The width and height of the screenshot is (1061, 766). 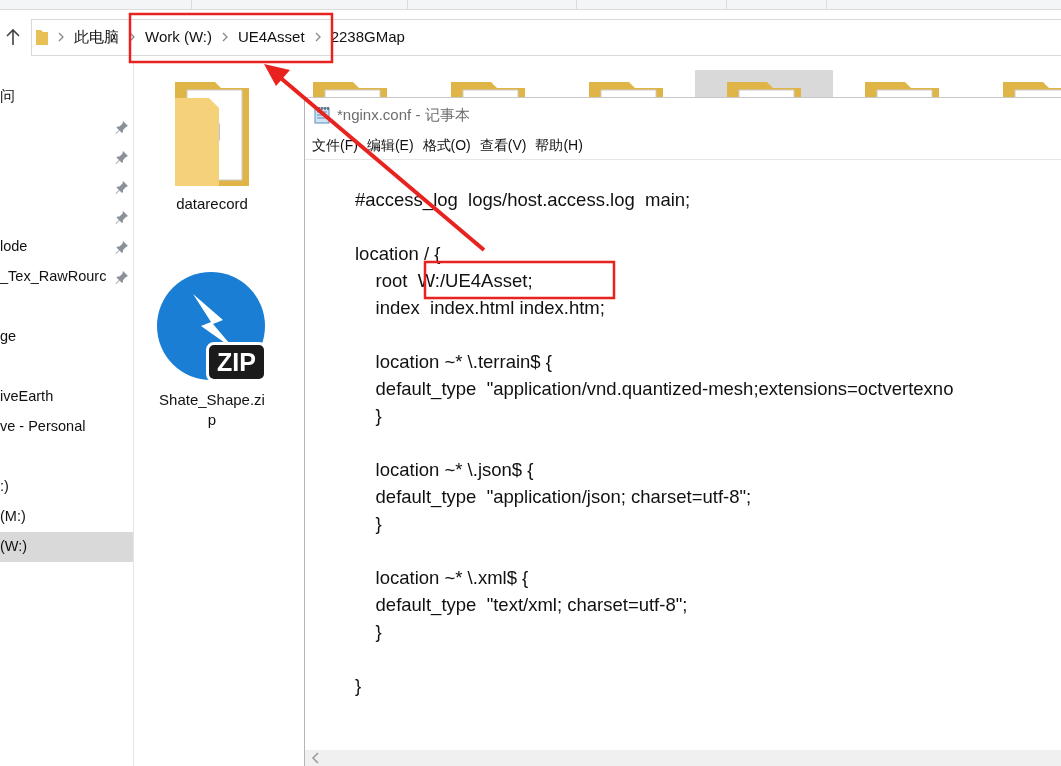 What do you see at coordinates (563, 497) in the screenshot?
I see `code-line: default_type "application/json; charset=utf-8";` at bounding box center [563, 497].